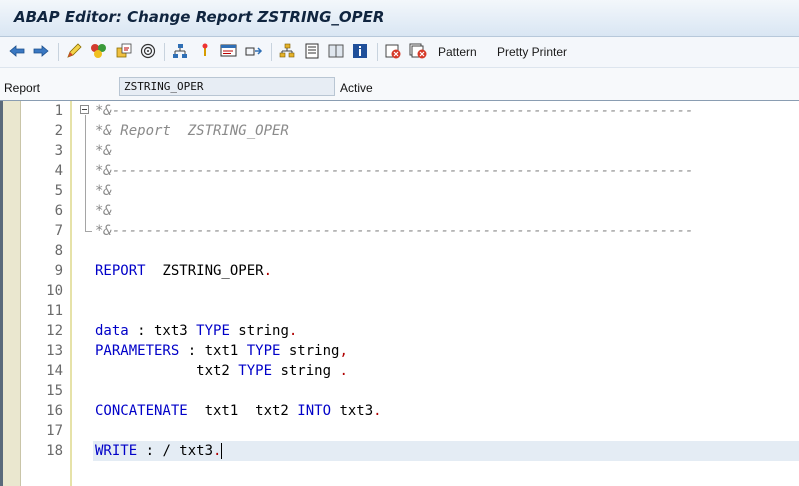  Describe the element at coordinates (180, 51) in the screenshot. I see `hierarchy-icon` at that location.